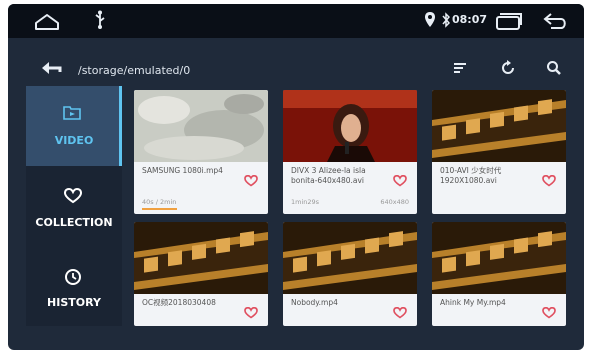 The image size is (592, 352). Describe the element at coordinates (314, 302) in the screenshot. I see `video-title: Nobody.mp4` at that location.